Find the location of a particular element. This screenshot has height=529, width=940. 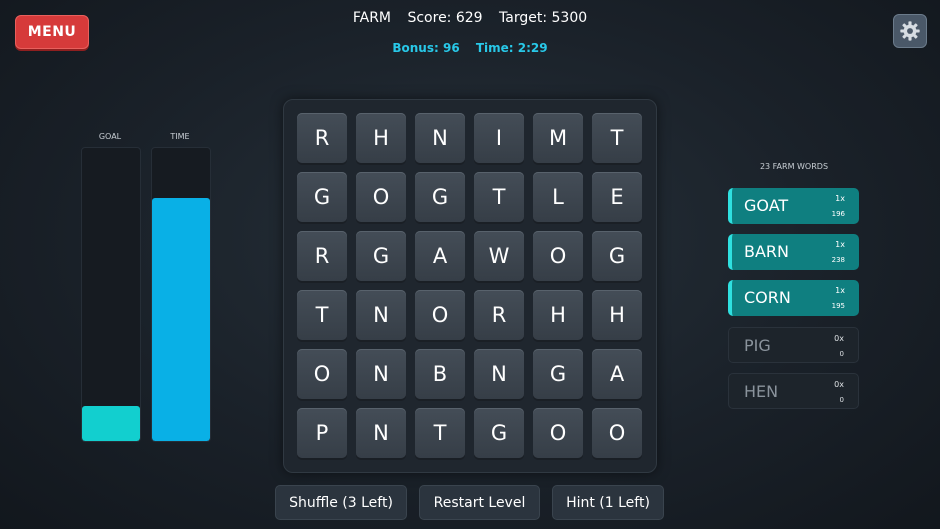

settings-button is located at coordinates (910, 31).